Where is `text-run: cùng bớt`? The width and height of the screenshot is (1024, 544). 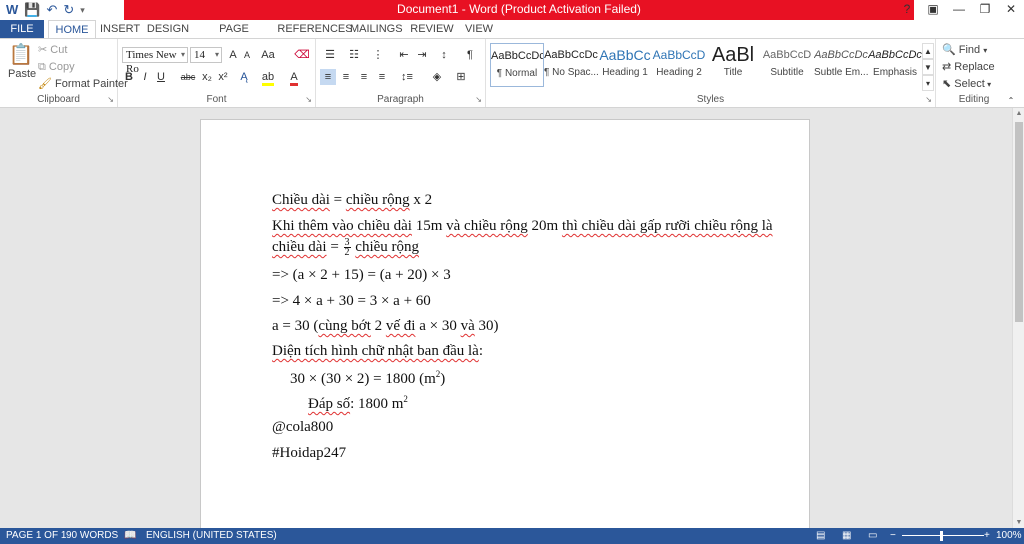
text-run: cùng bớt is located at coordinates (344, 326).